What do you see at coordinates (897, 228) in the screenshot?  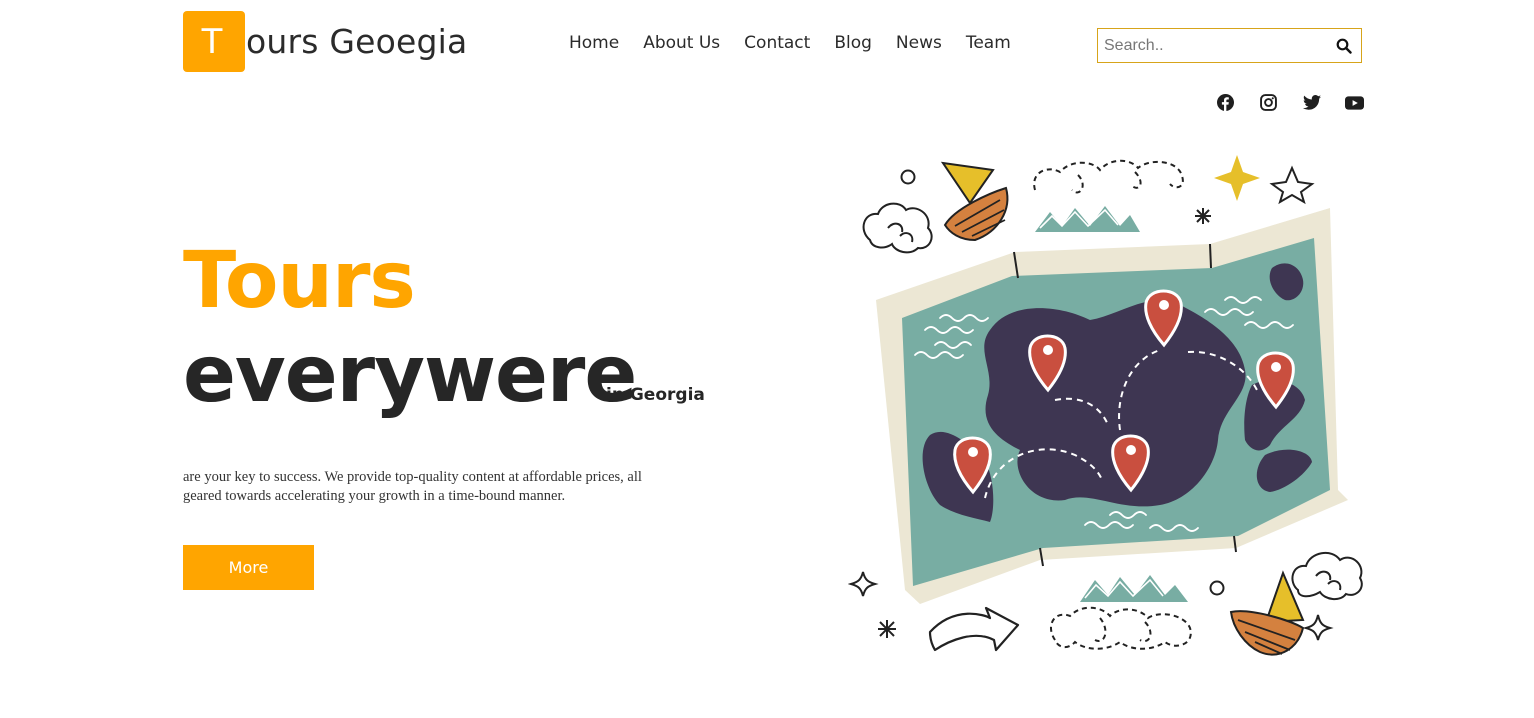 I see `cloud-top-left` at bounding box center [897, 228].